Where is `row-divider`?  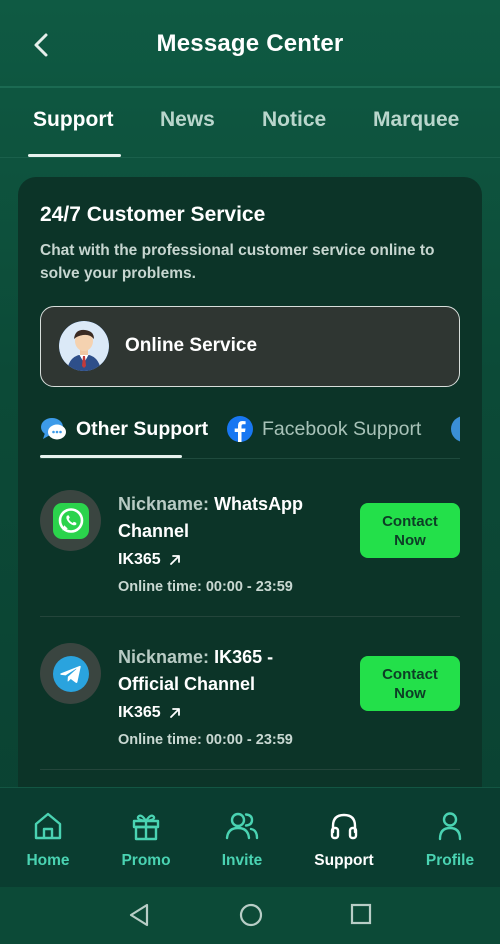 row-divider is located at coordinates (250, 769).